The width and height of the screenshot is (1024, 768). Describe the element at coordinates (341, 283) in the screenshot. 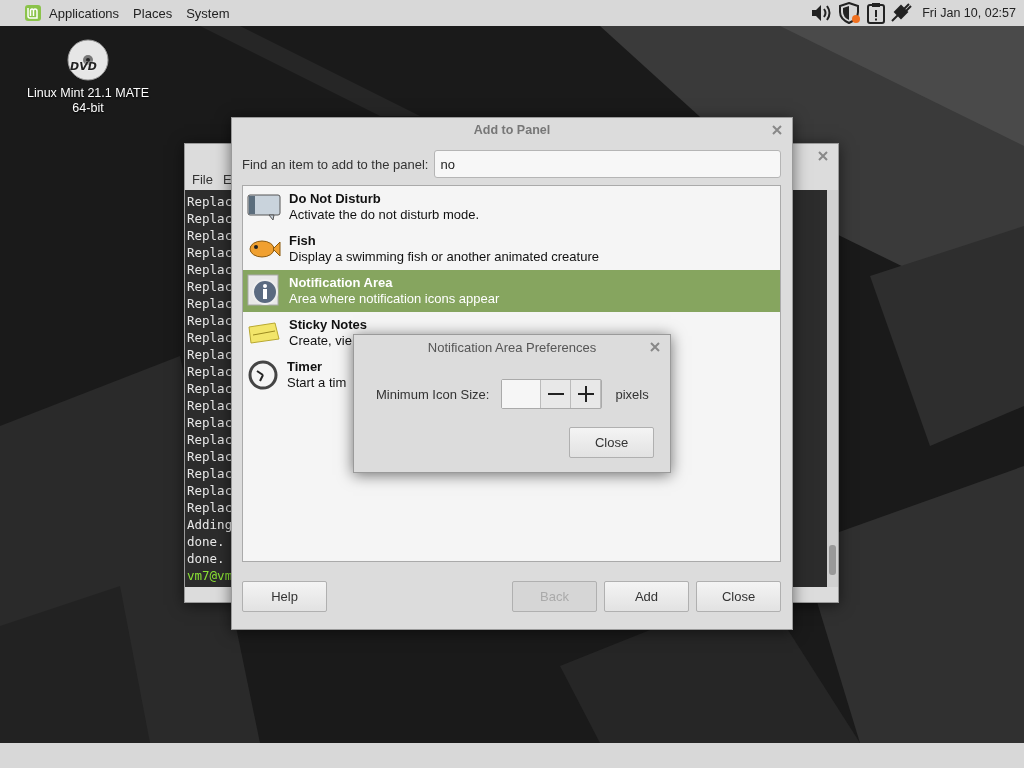

I see `item-name: Notification Area` at that location.